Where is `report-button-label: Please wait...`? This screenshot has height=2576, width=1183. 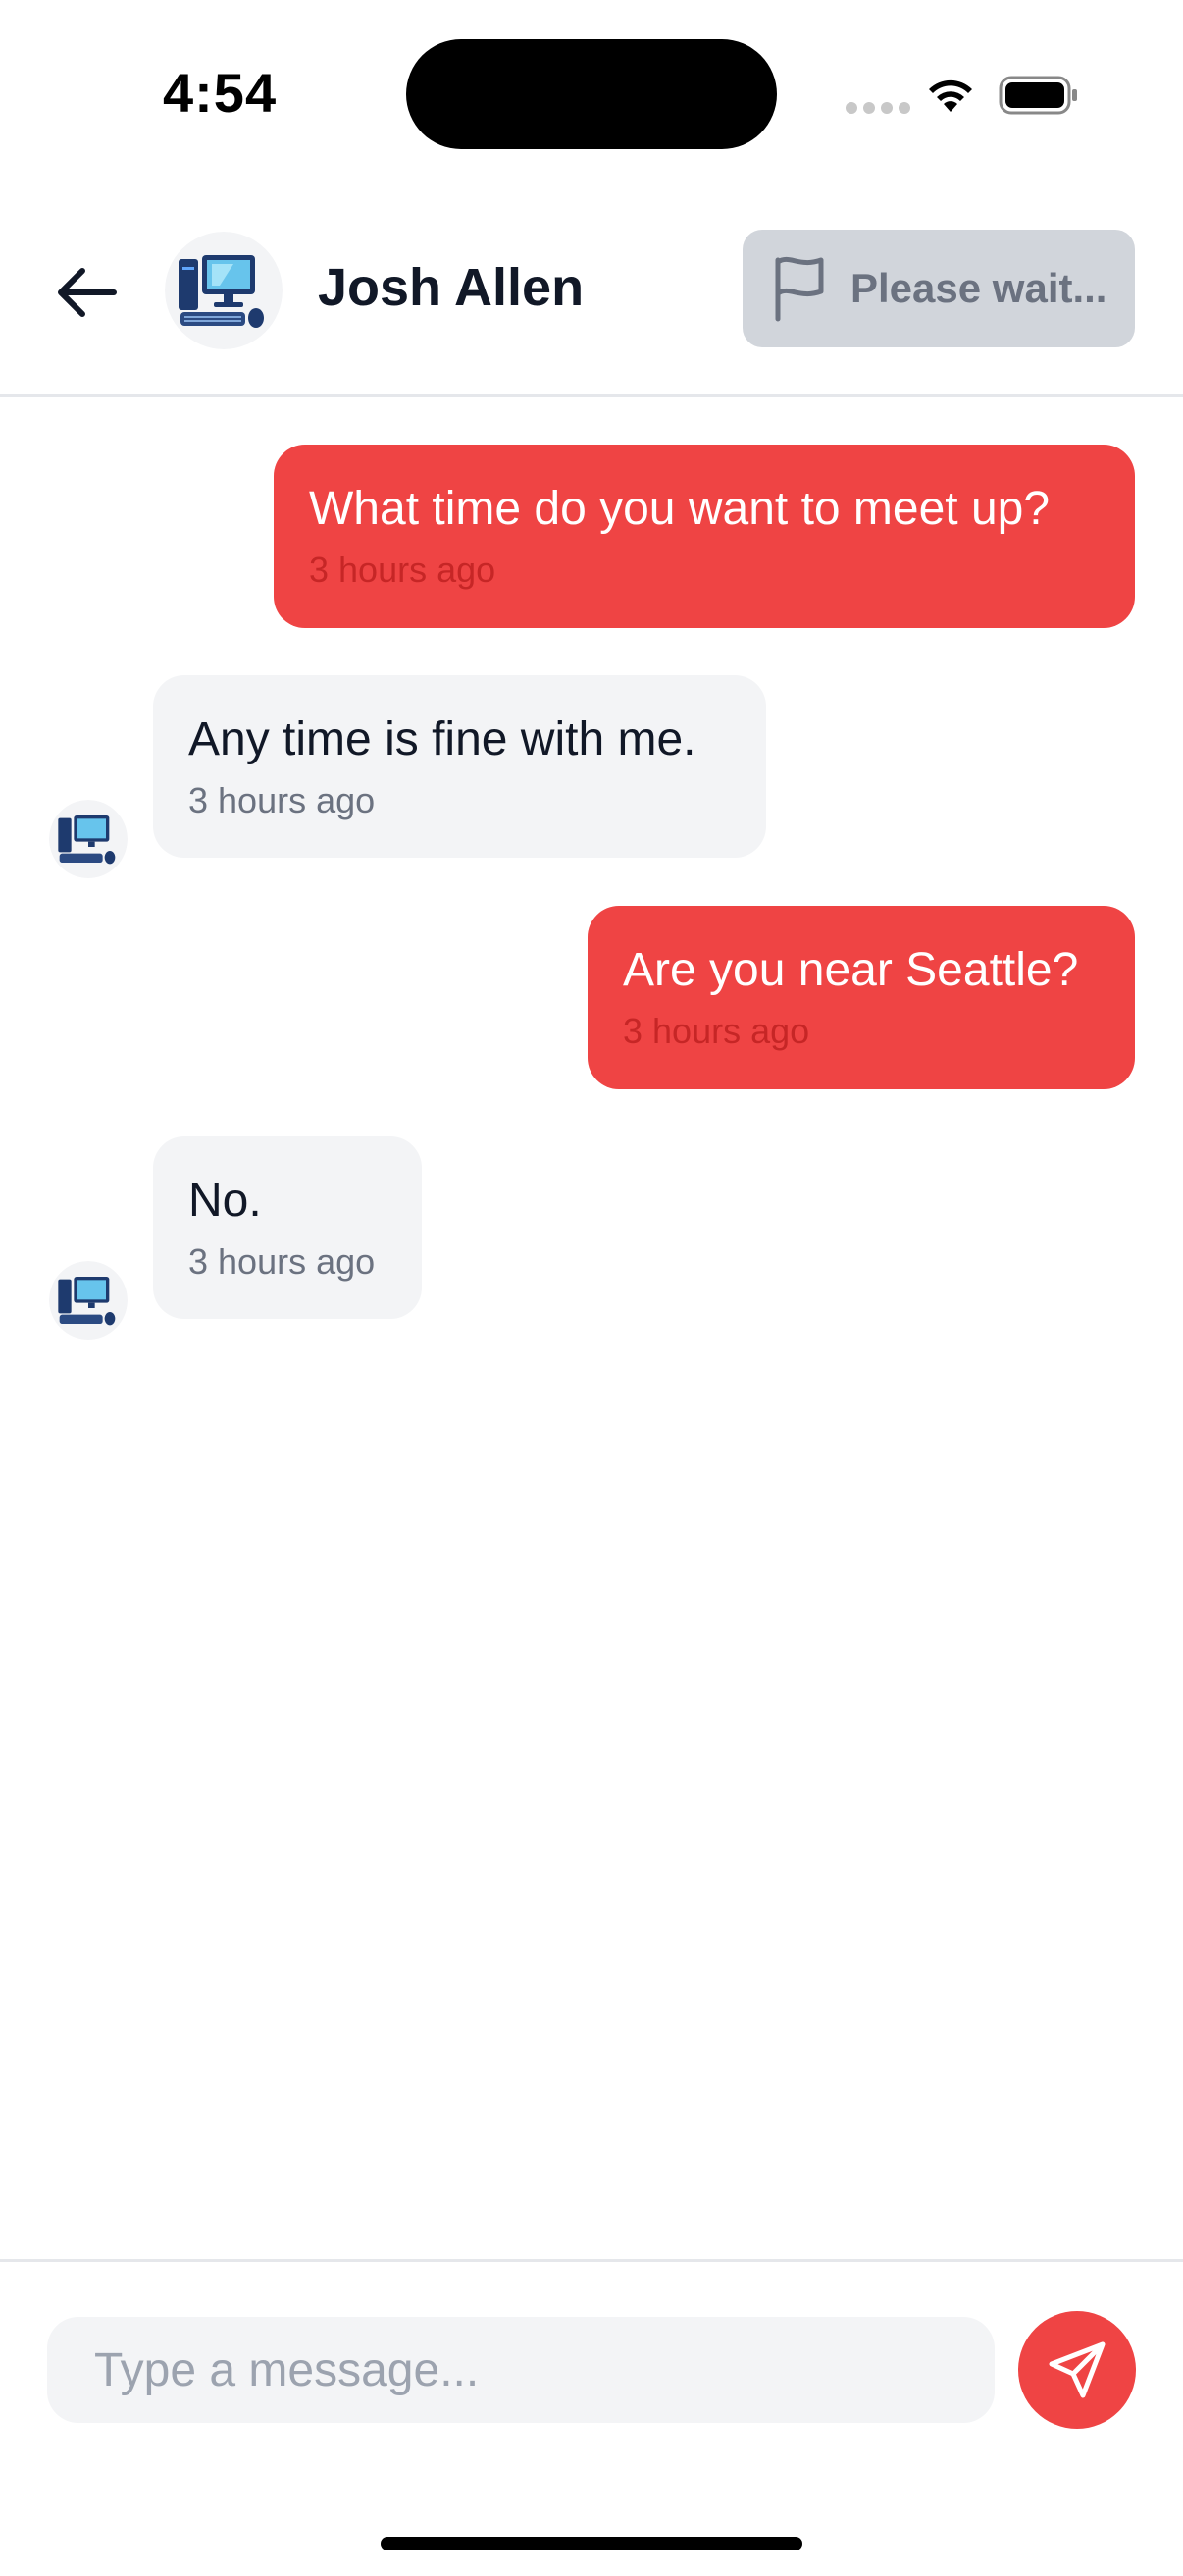
report-button-label: Please wait... is located at coordinates (979, 288).